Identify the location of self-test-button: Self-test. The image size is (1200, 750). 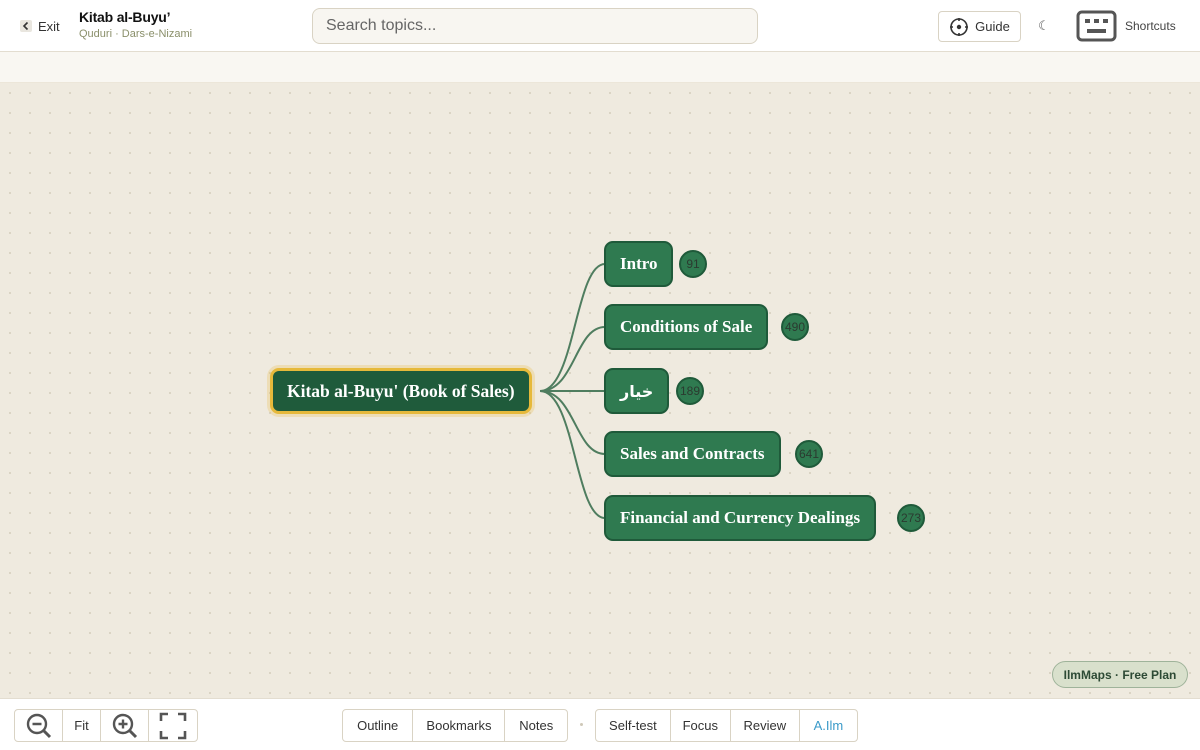
(633, 725).